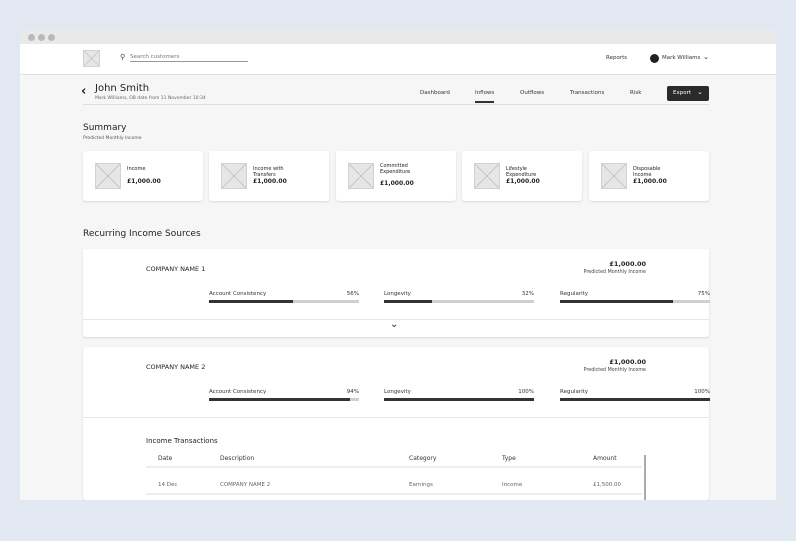 The width and height of the screenshot is (796, 541). I want to click on metric-value: 75%, so click(703, 294).